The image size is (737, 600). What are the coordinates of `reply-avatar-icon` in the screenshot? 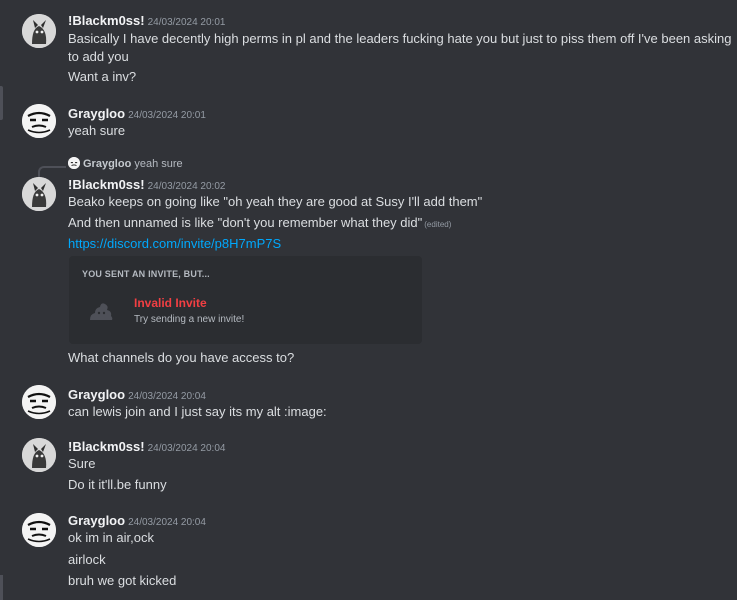 It's located at (74, 163).